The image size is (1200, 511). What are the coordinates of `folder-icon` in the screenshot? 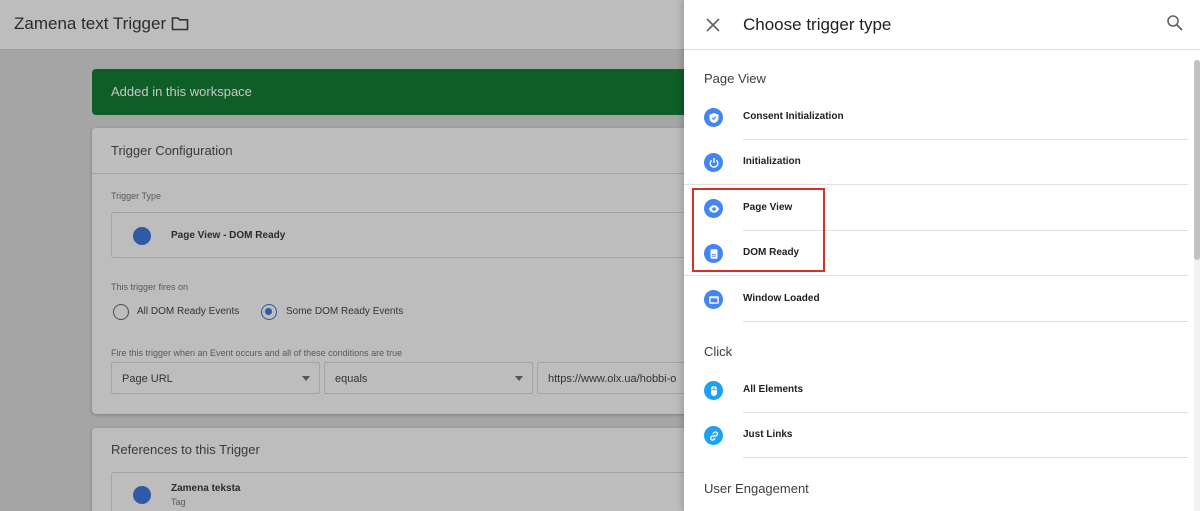 It's located at (180, 23).